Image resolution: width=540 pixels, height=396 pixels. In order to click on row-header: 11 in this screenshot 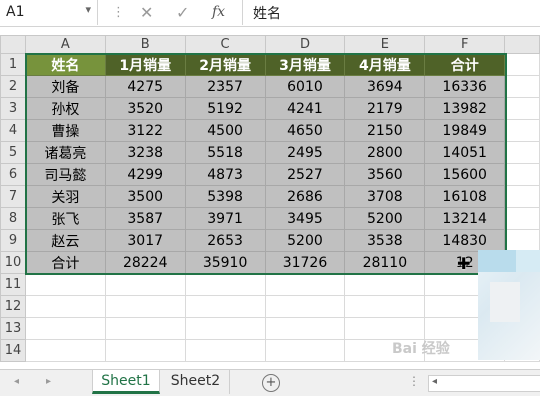, I will do `click(13, 284)`.